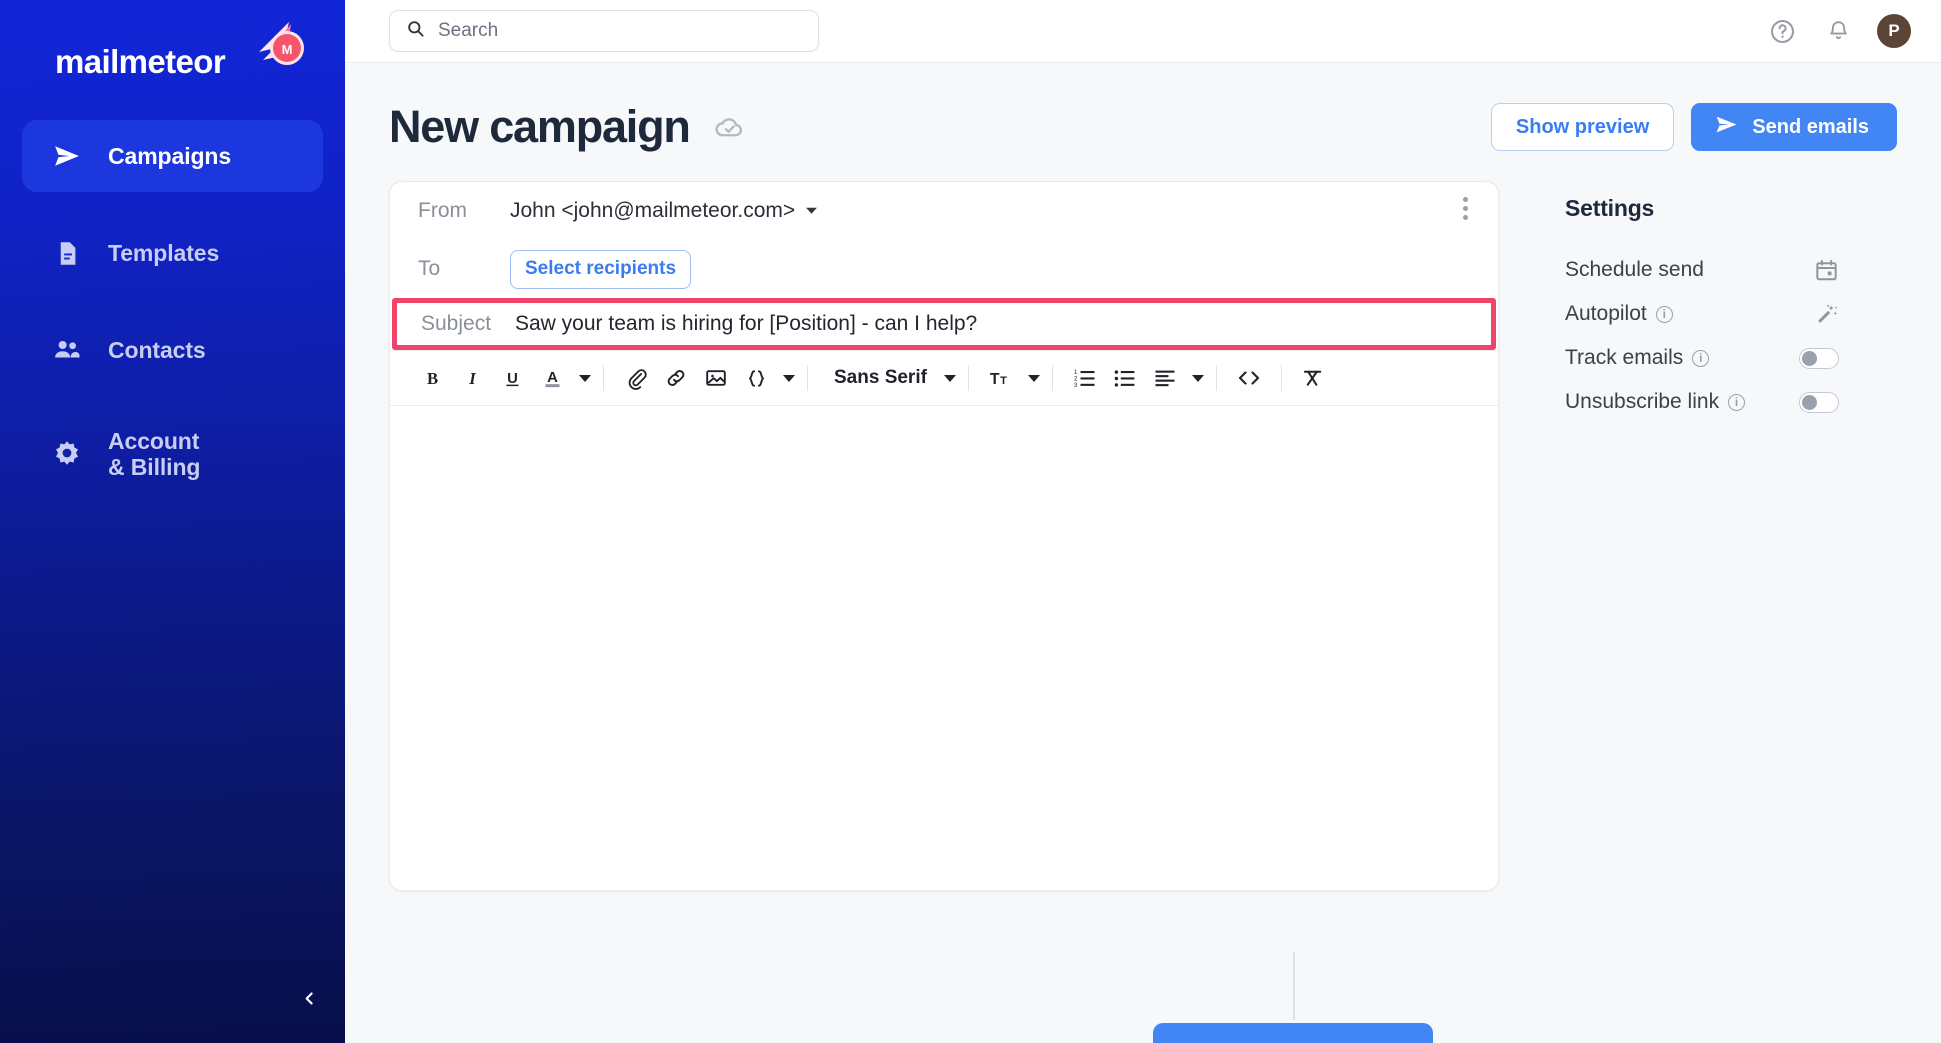 The image size is (1941, 1043). What do you see at coordinates (67, 156) in the screenshot?
I see `send-icon` at bounding box center [67, 156].